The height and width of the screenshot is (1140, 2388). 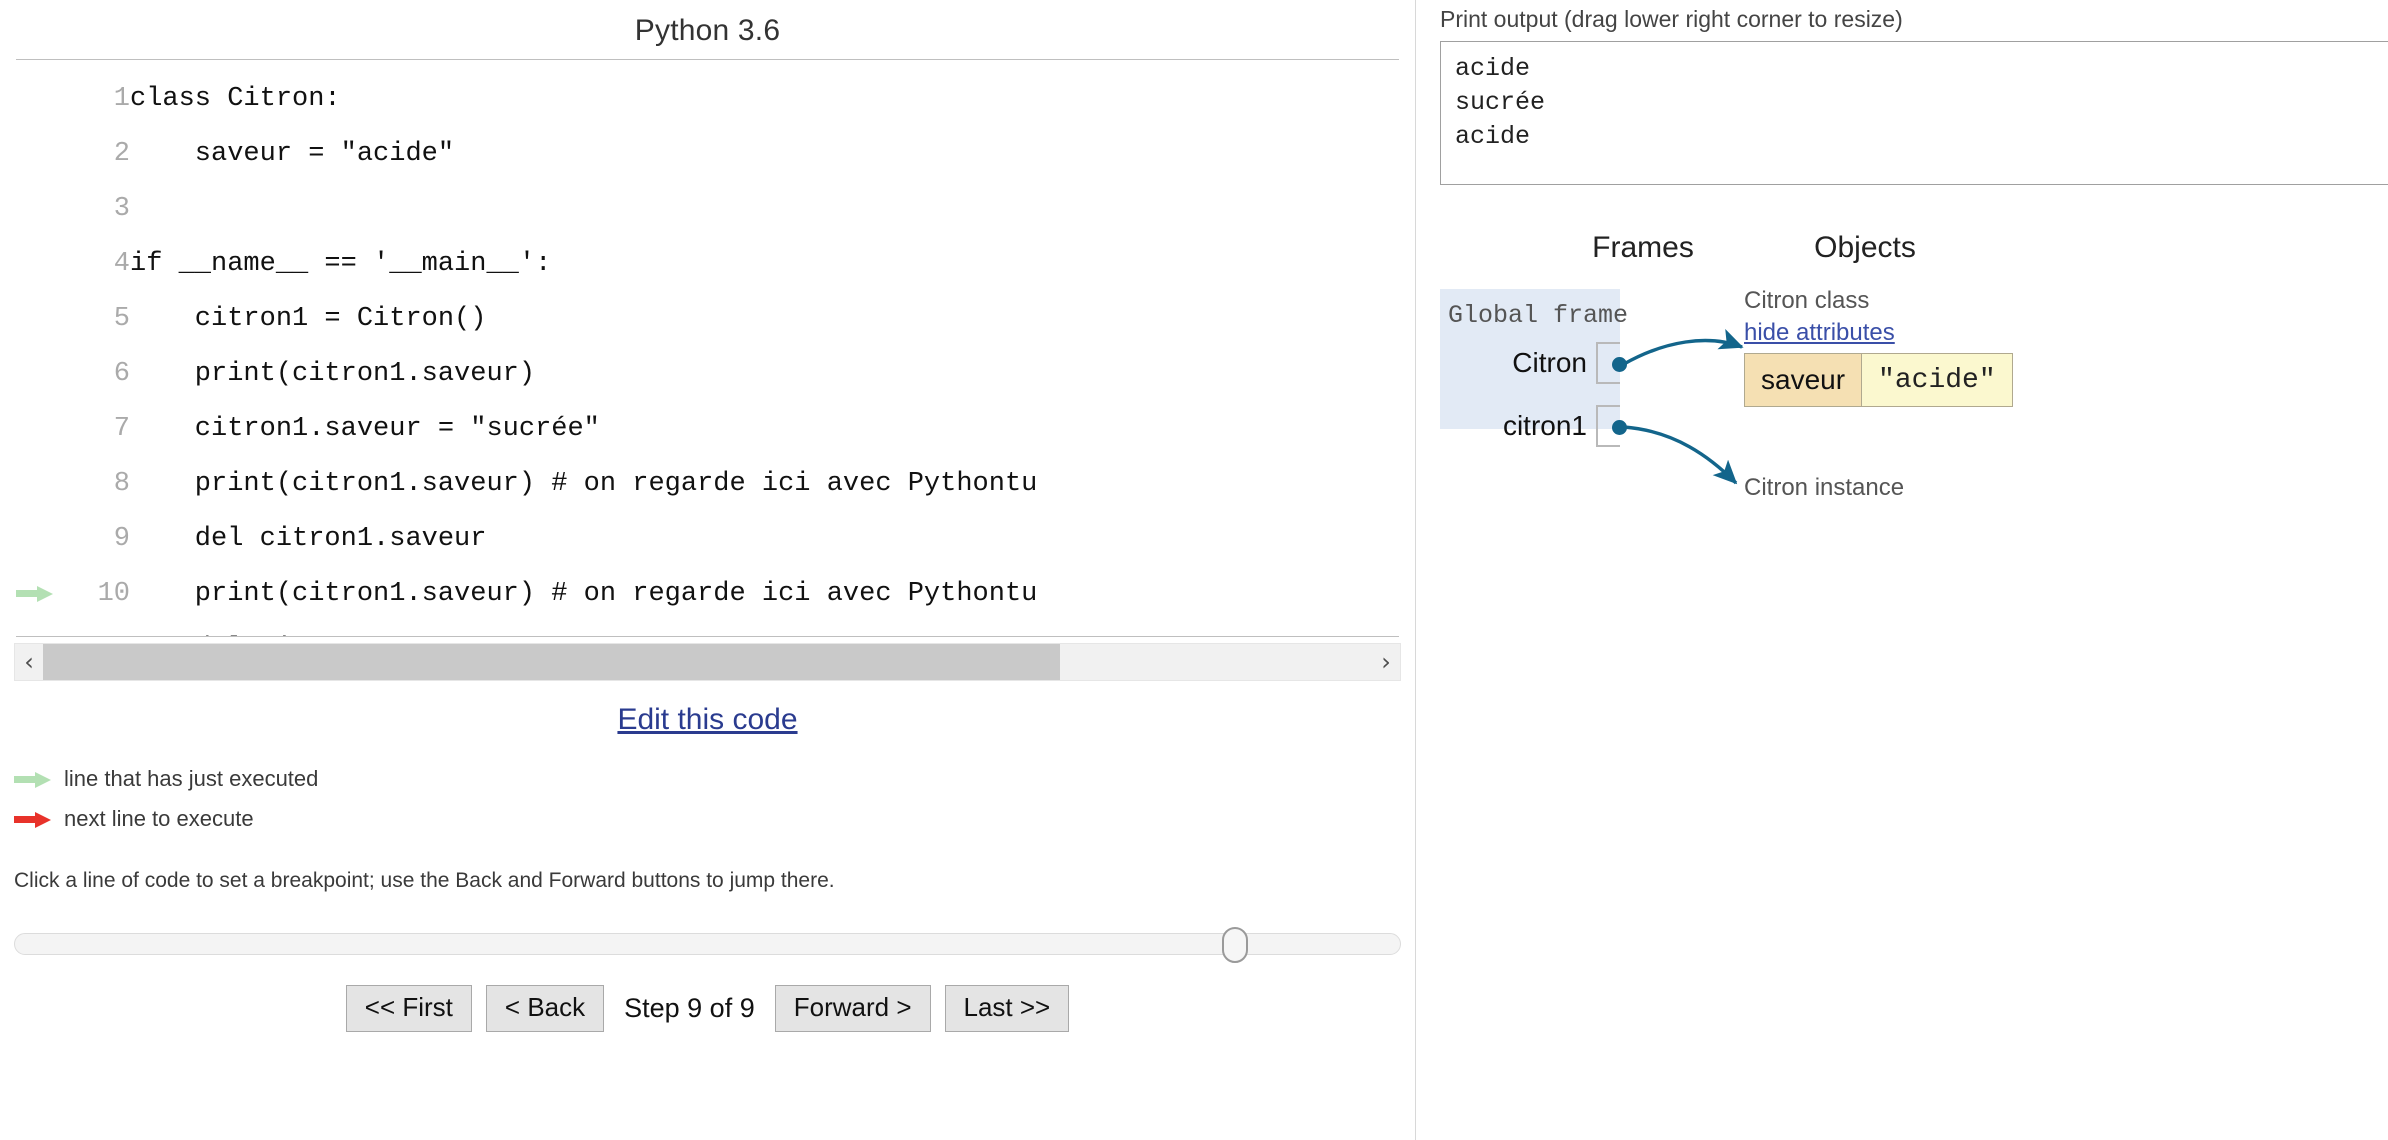 I want to click on print-output-resize-row, so click(x=1914, y=196).